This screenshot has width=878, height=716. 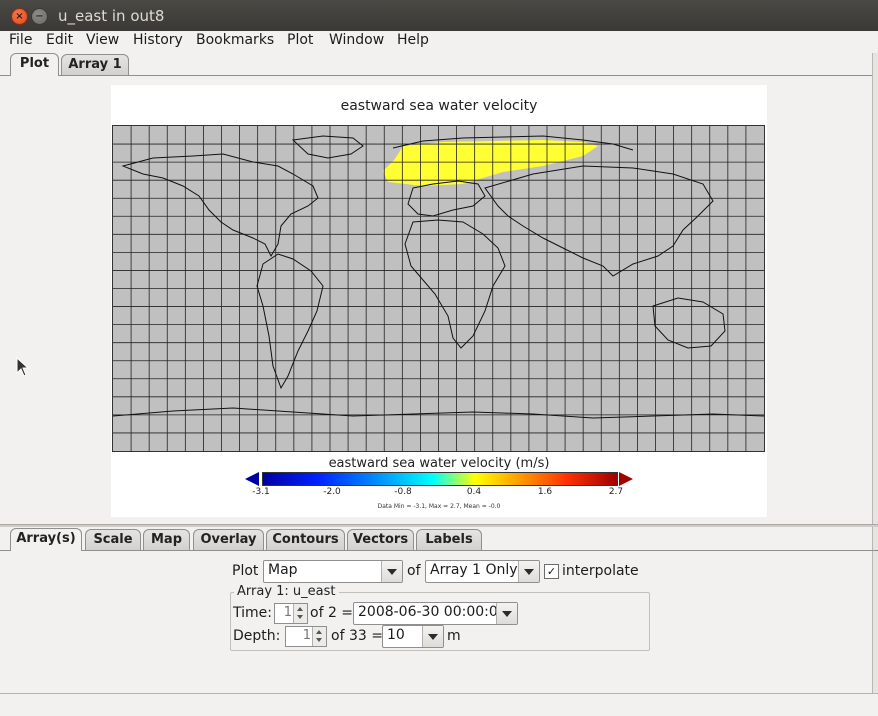 What do you see at coordinates (403, 492) in the screenshot?
I see `colorbar-tick: -0.8` at bounding box center [403, 492].